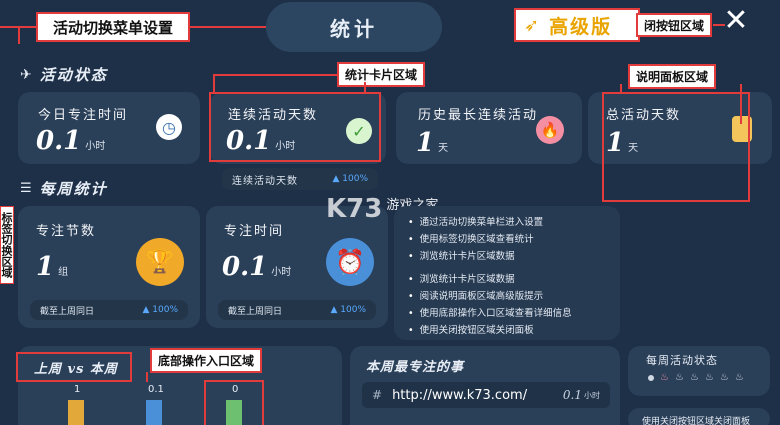  Describe the element at coordinates (460, 395) in the screenshot. I see `focus-url: http://www.k73.com/` at that location.